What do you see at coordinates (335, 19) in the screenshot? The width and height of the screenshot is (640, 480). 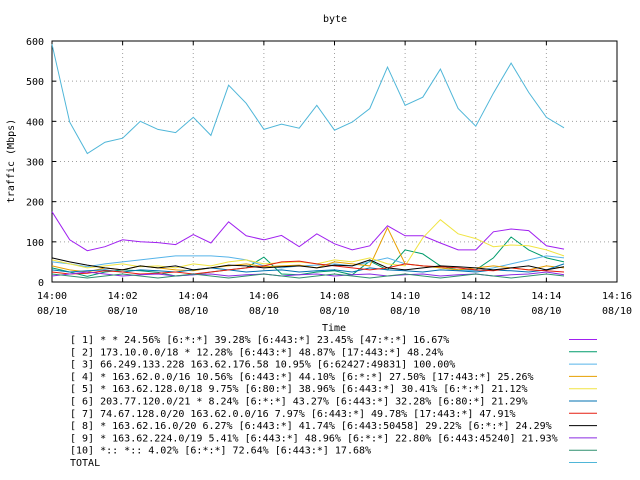 I see `chart-title: byte` at bounding box center [335, 19].